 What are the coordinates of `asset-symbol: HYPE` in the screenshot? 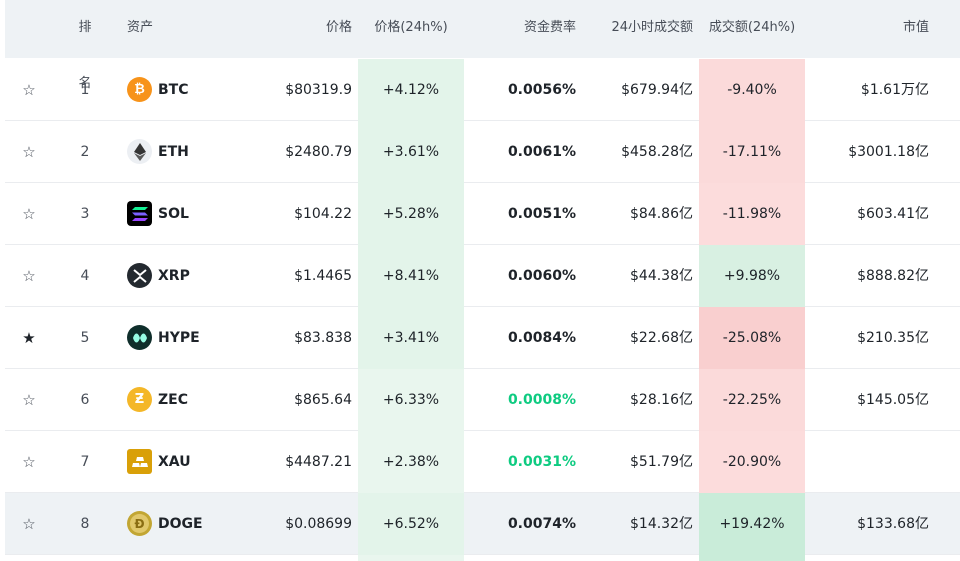 It's located at (179, 338).